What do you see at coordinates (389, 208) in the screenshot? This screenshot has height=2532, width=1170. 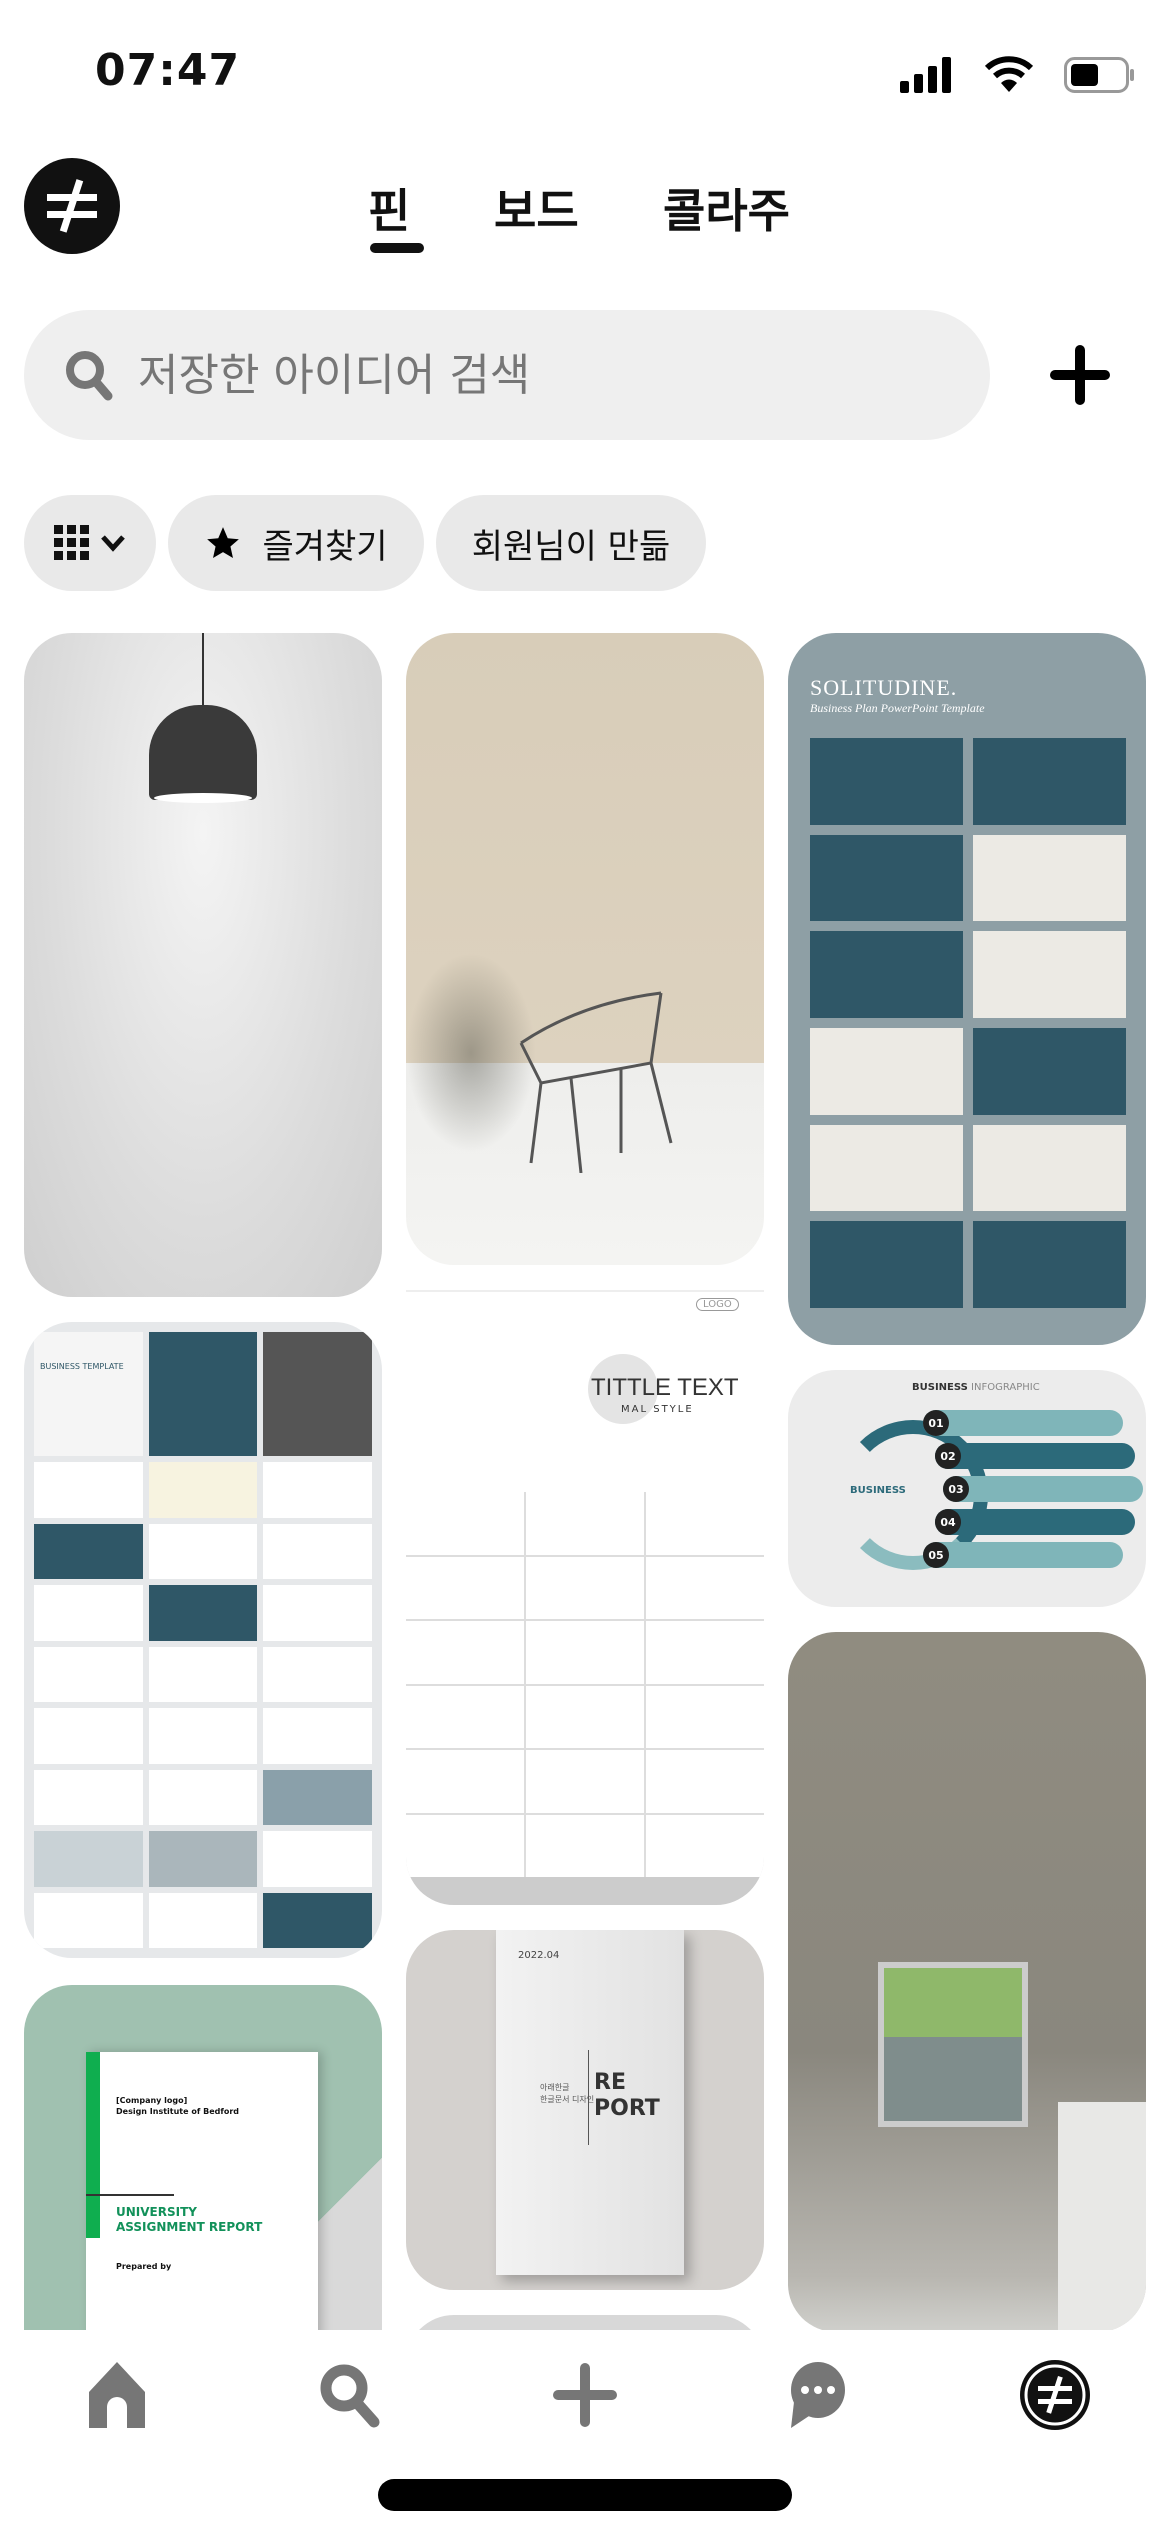 I see `tab-pins: 핀` at bounding box center [389, 208].